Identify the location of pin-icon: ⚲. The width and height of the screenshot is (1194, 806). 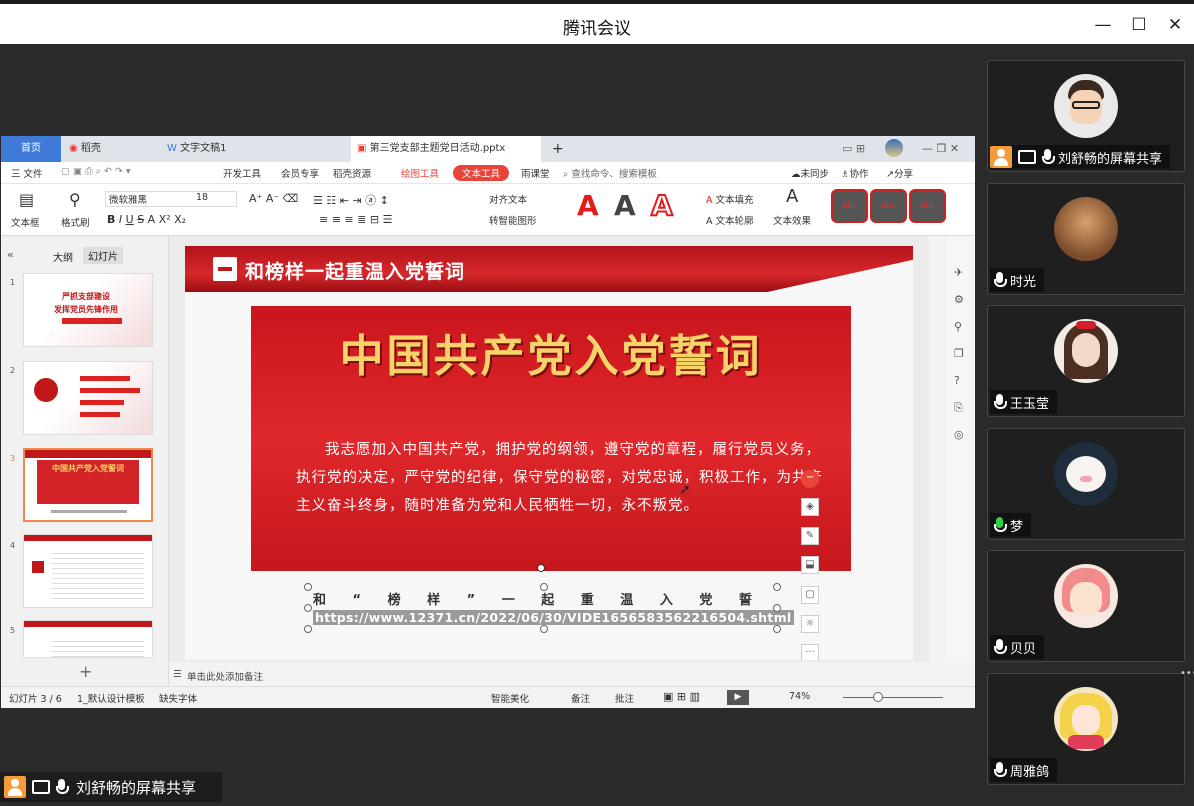
(958, 326).